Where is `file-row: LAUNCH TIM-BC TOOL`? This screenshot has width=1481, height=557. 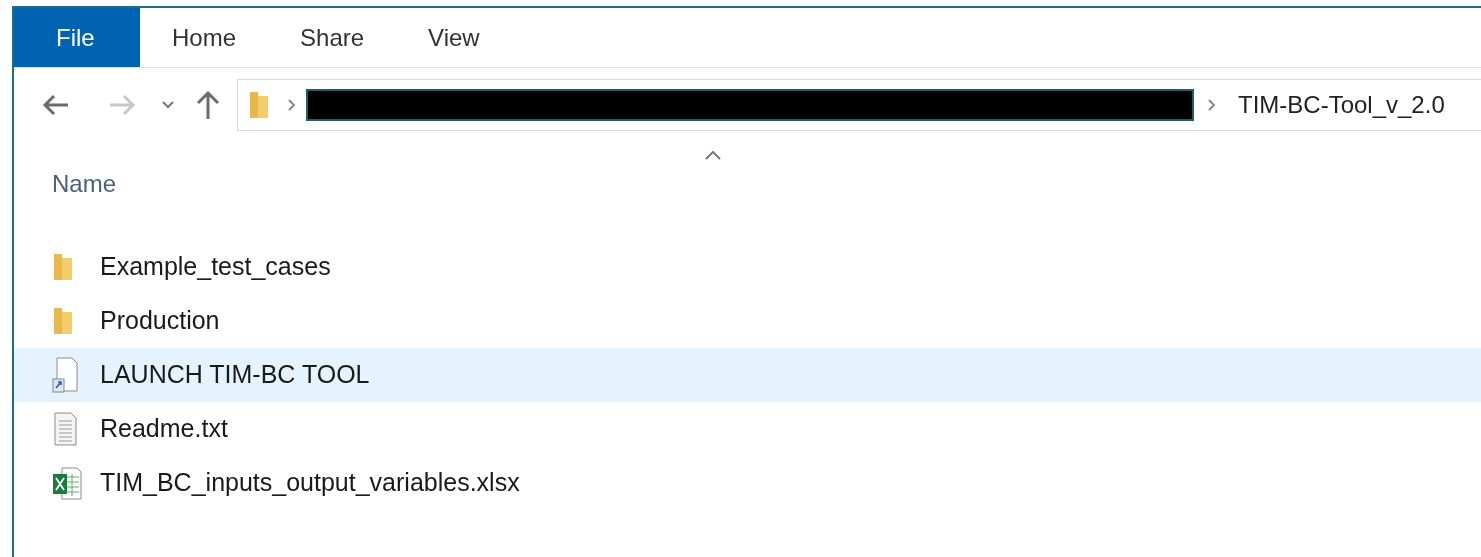 file-row: LAUNCH TIM-BC TOOL is located at coordinates (747, 375).